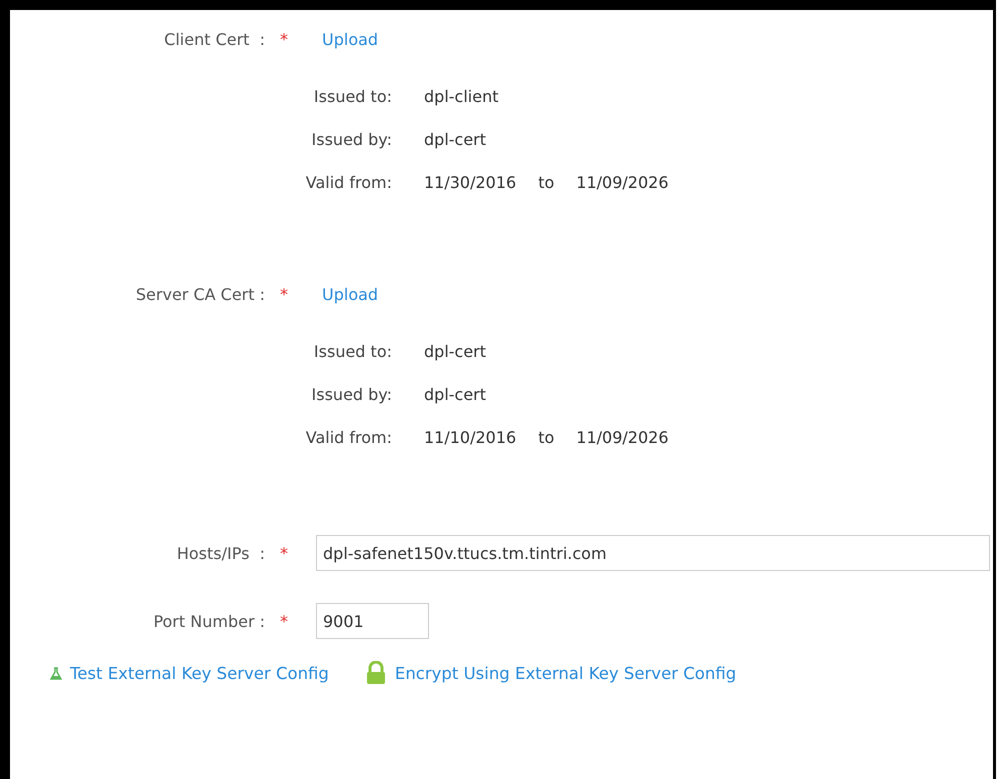  Describe the element at coordinates (208, 621) in the screenshot. I see `field-label: Port Number :` at that location.